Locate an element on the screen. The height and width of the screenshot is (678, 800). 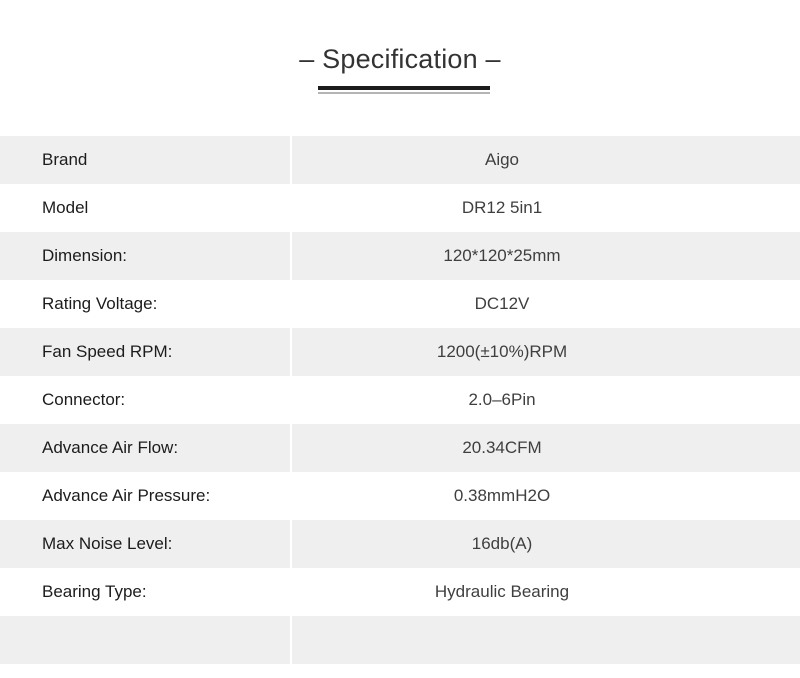
table-row: Advance Air Flow: 20.34CFM is located at coordinates (400, 448).